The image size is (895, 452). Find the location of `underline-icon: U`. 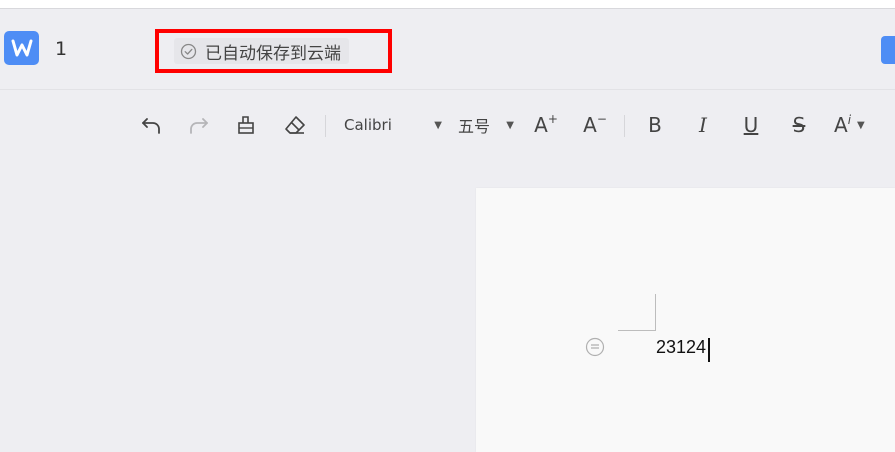

underline-icon: U is located at coordinates (751, 125).